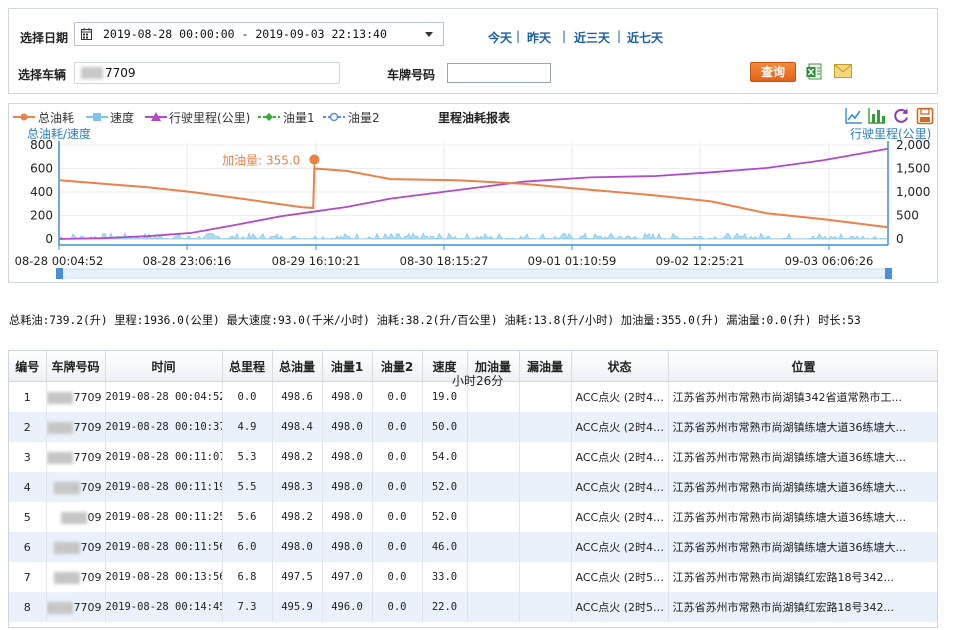 This screenshot has width=954, height=630. I want to click on series-mileage-line, so click(473, 193).